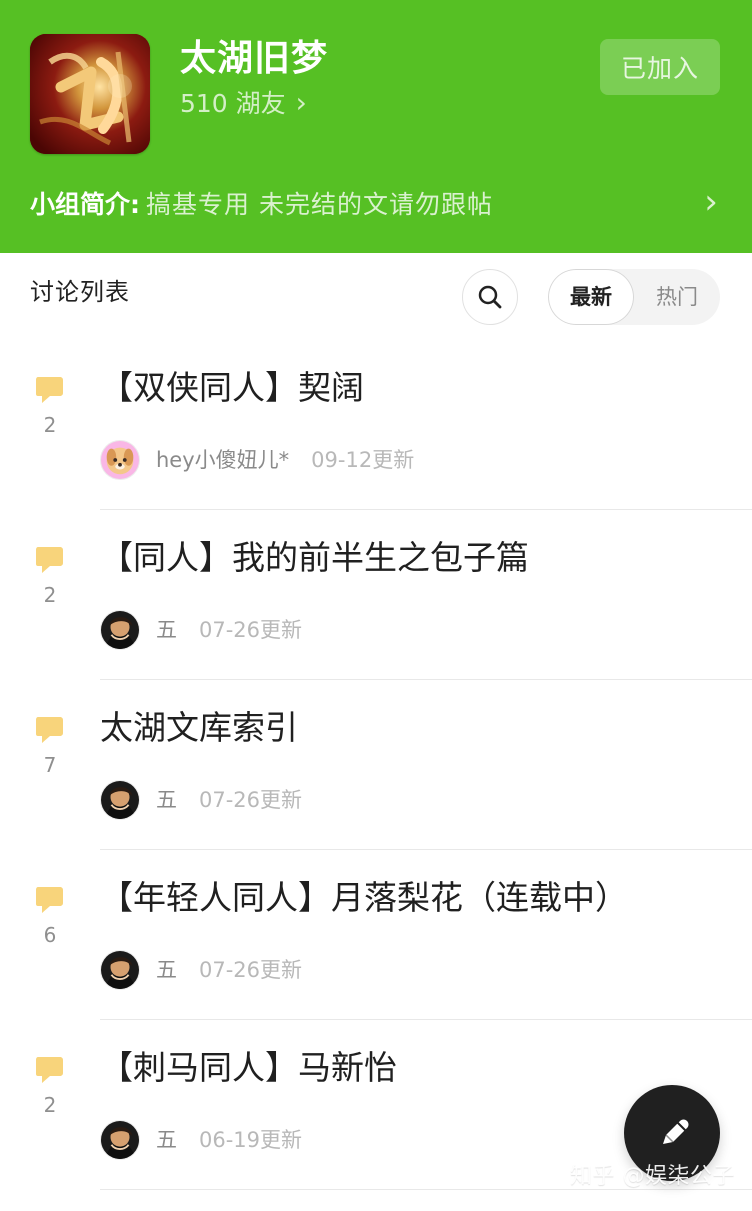 This screenshot has height=1211, width=752. What do you see at coordinates (376, 765) in the screenshot?
I see `topic-item: 7 太湖文库索引 五 07-26更新` at bounding box center [376, 765].